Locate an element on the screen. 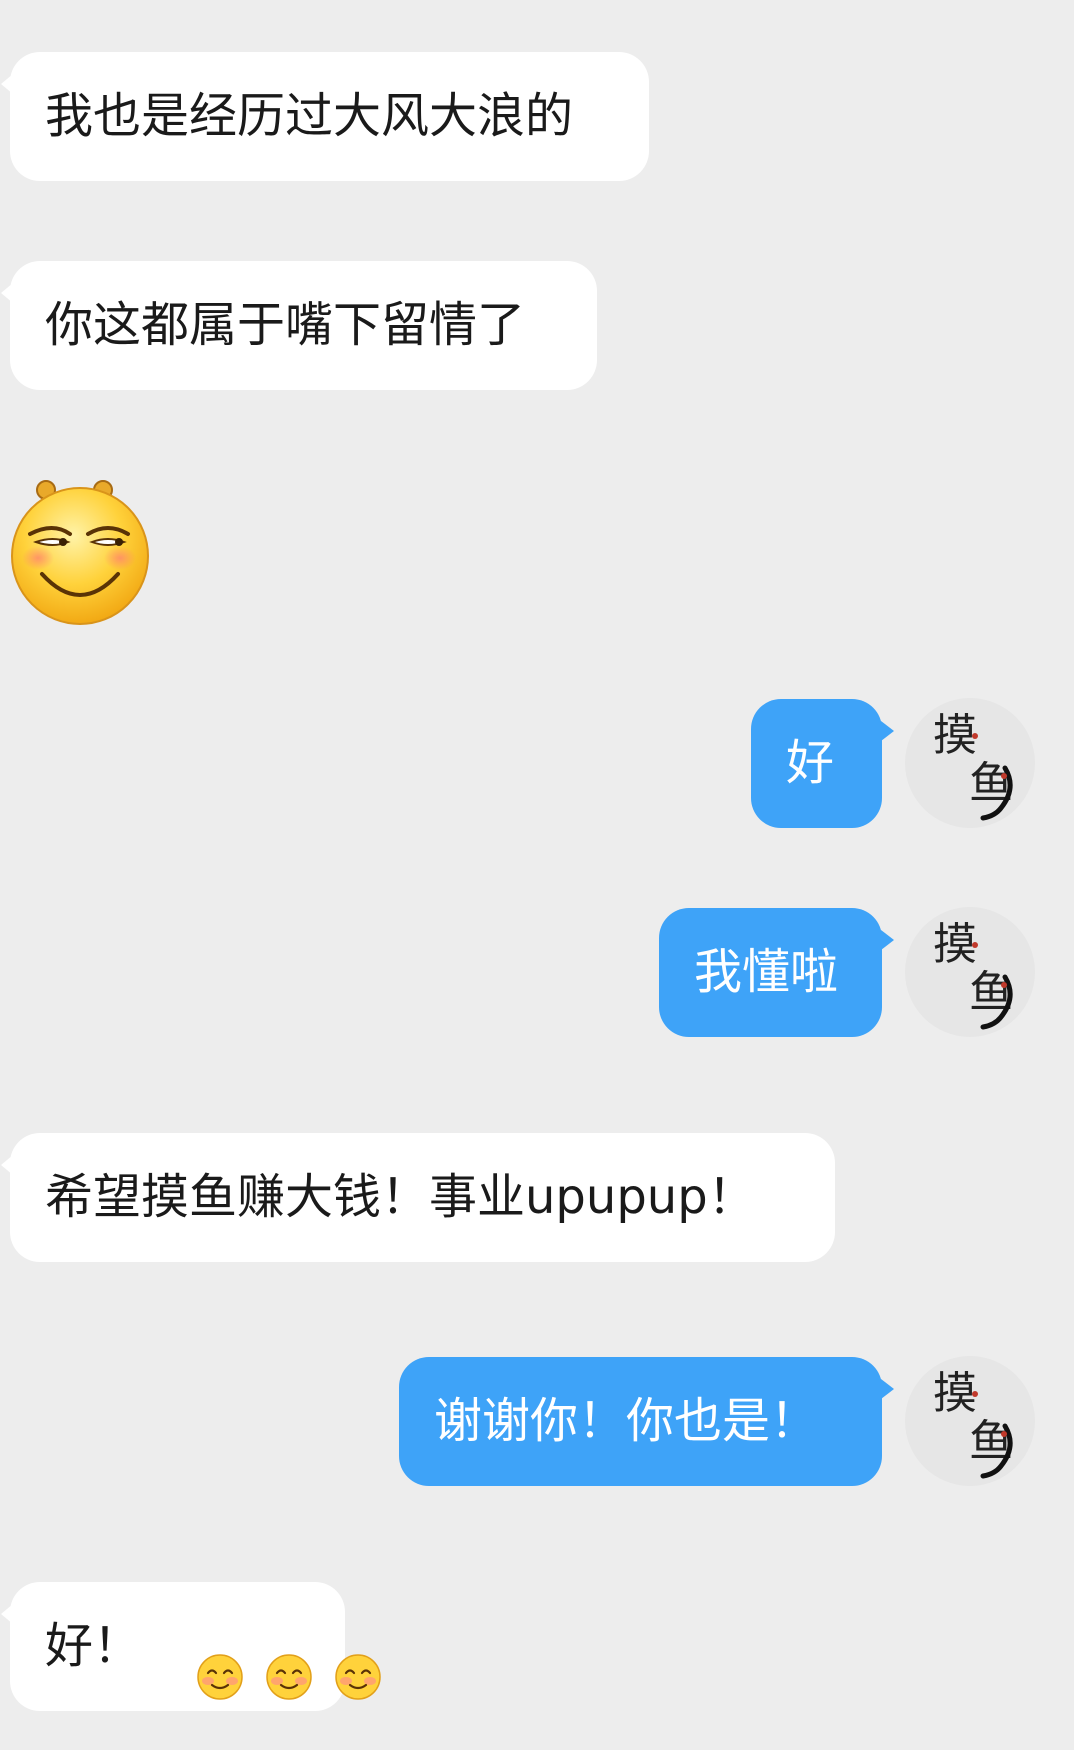  outgoing-message-bubble: 谢谢你！你也是！ is located at coordinates (646, 1421).